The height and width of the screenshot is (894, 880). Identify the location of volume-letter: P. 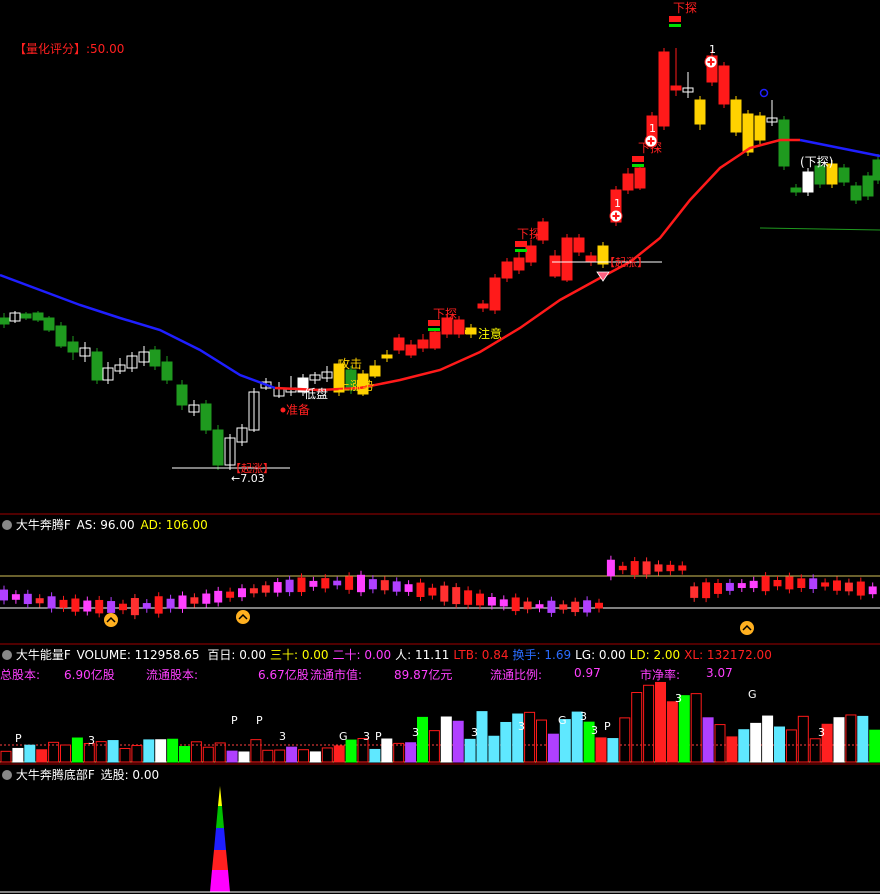
(234, 720).